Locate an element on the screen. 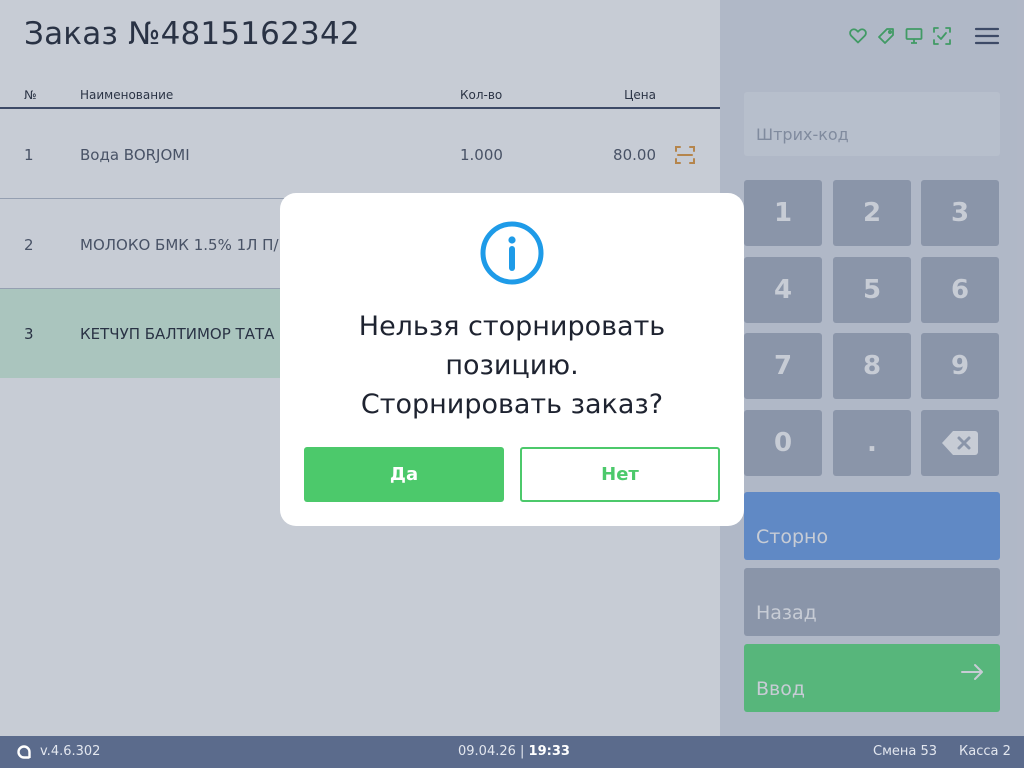  yes-button: Да is located at coordinates (404, 474).